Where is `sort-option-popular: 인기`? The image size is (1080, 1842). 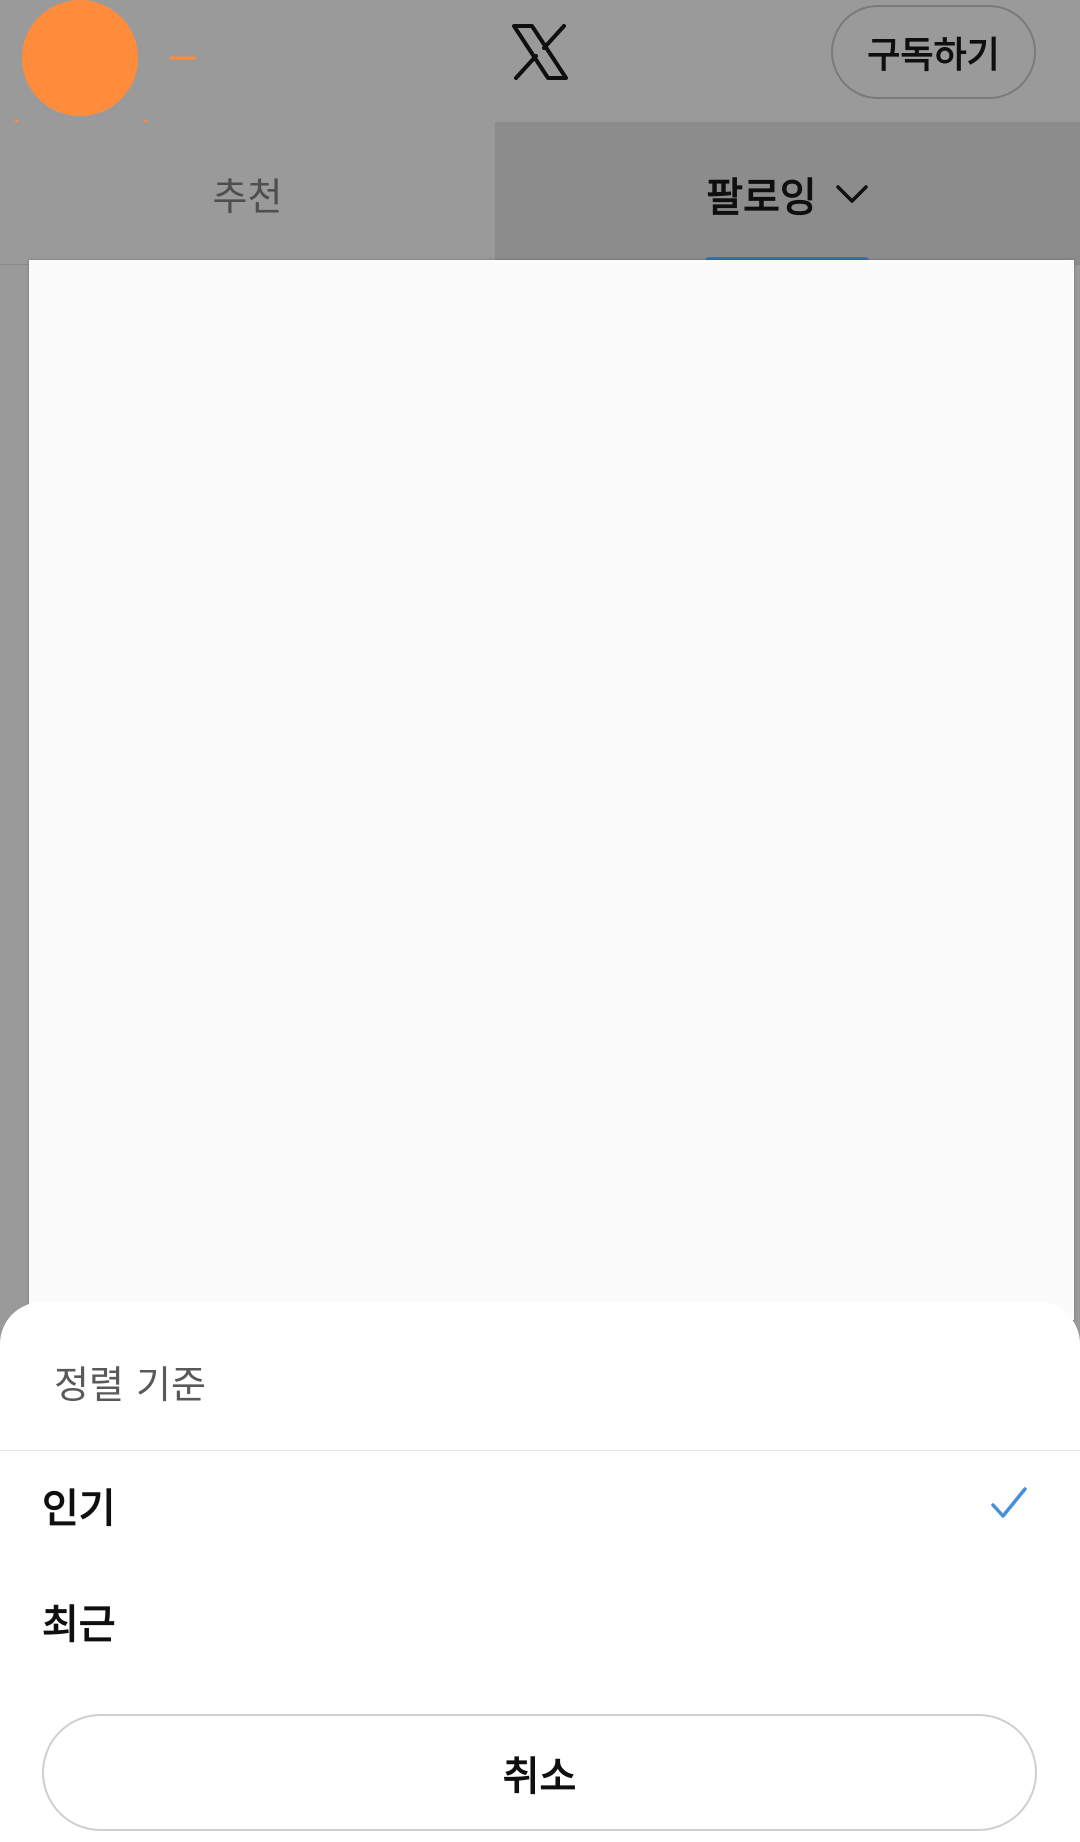 sort-option-popular: 인기 is located at coordinates (540, 1505).